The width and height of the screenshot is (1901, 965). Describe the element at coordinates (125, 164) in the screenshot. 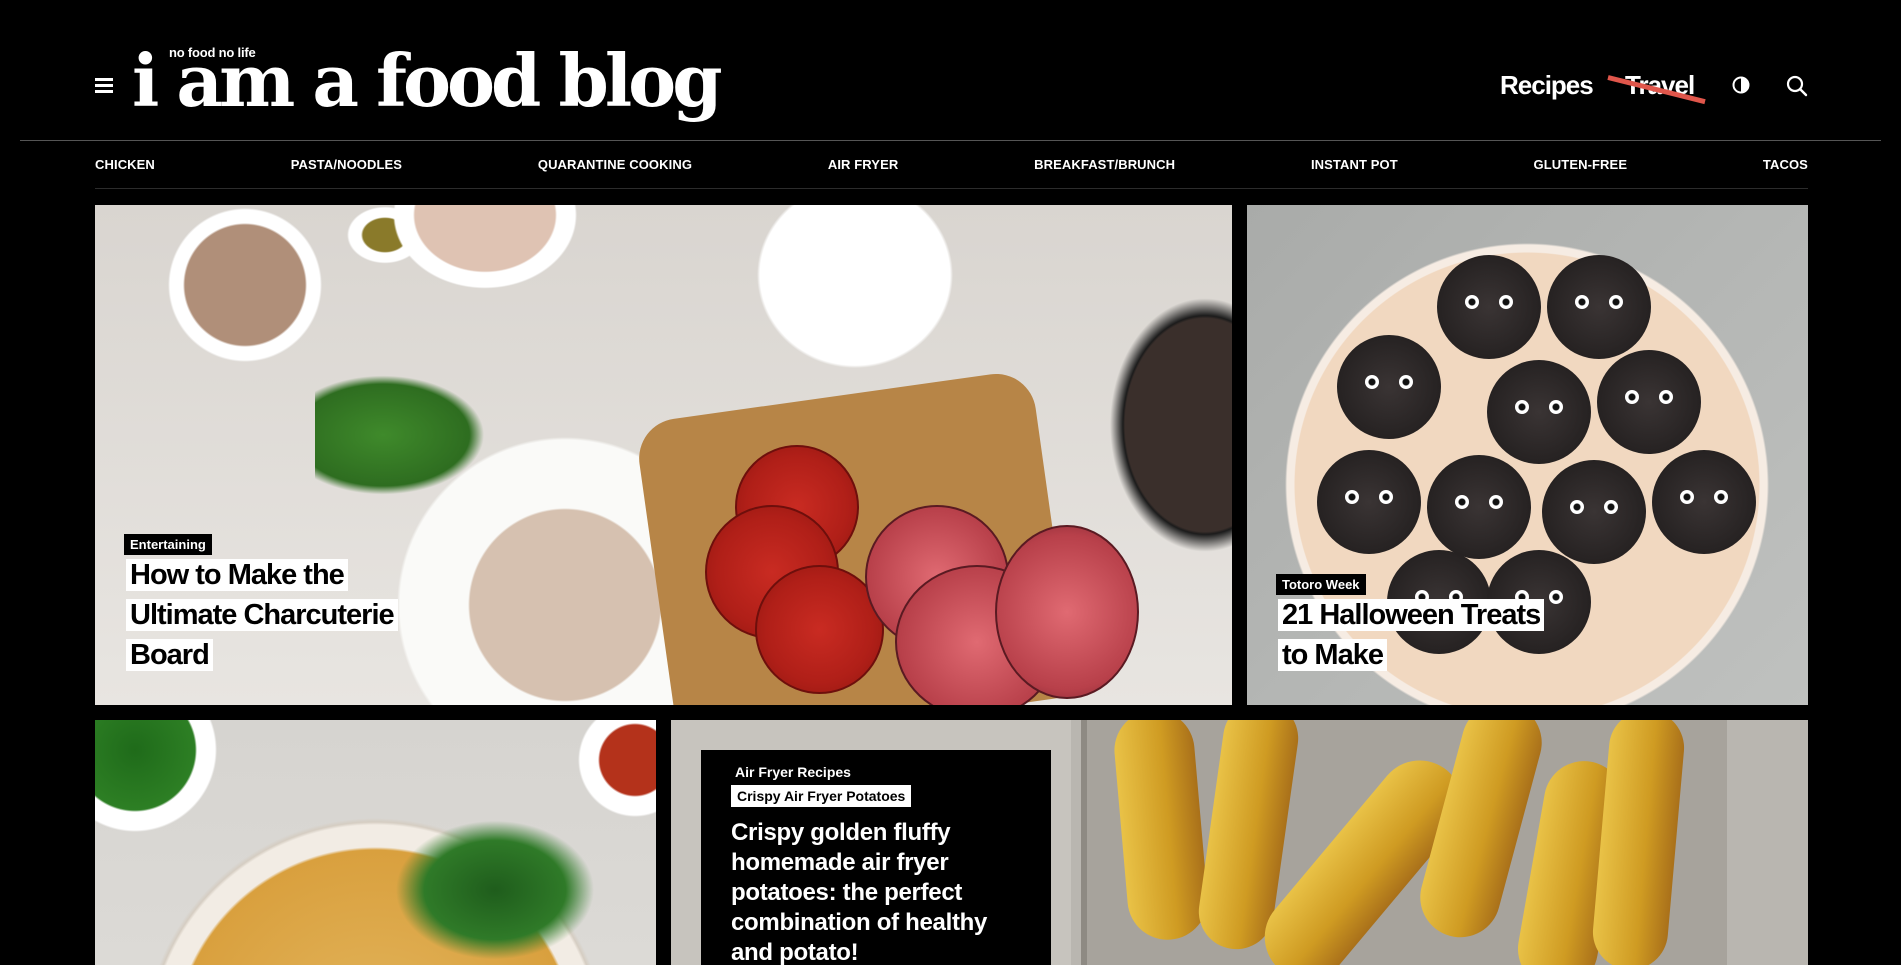

I see `category-chicken: CHICKEN` at that location.